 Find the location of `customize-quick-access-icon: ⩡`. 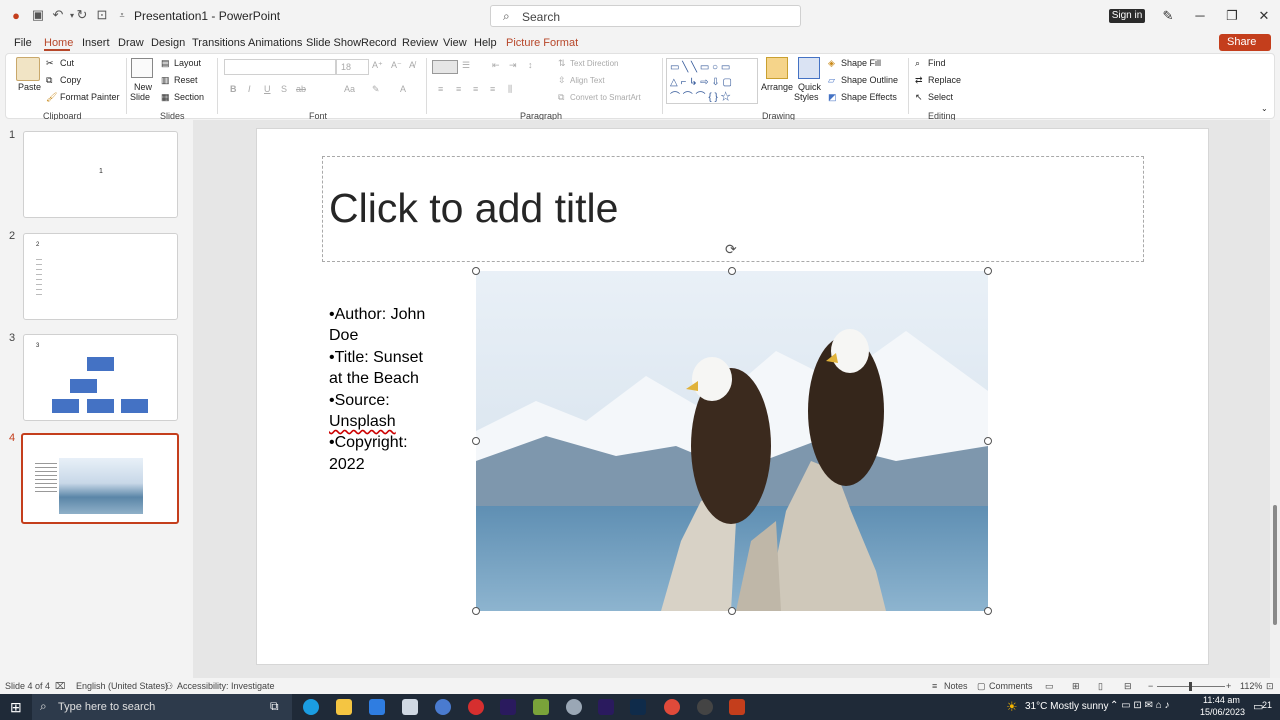

customize-quick-access-icon: ⩡ is located at coordinates (122, 15).